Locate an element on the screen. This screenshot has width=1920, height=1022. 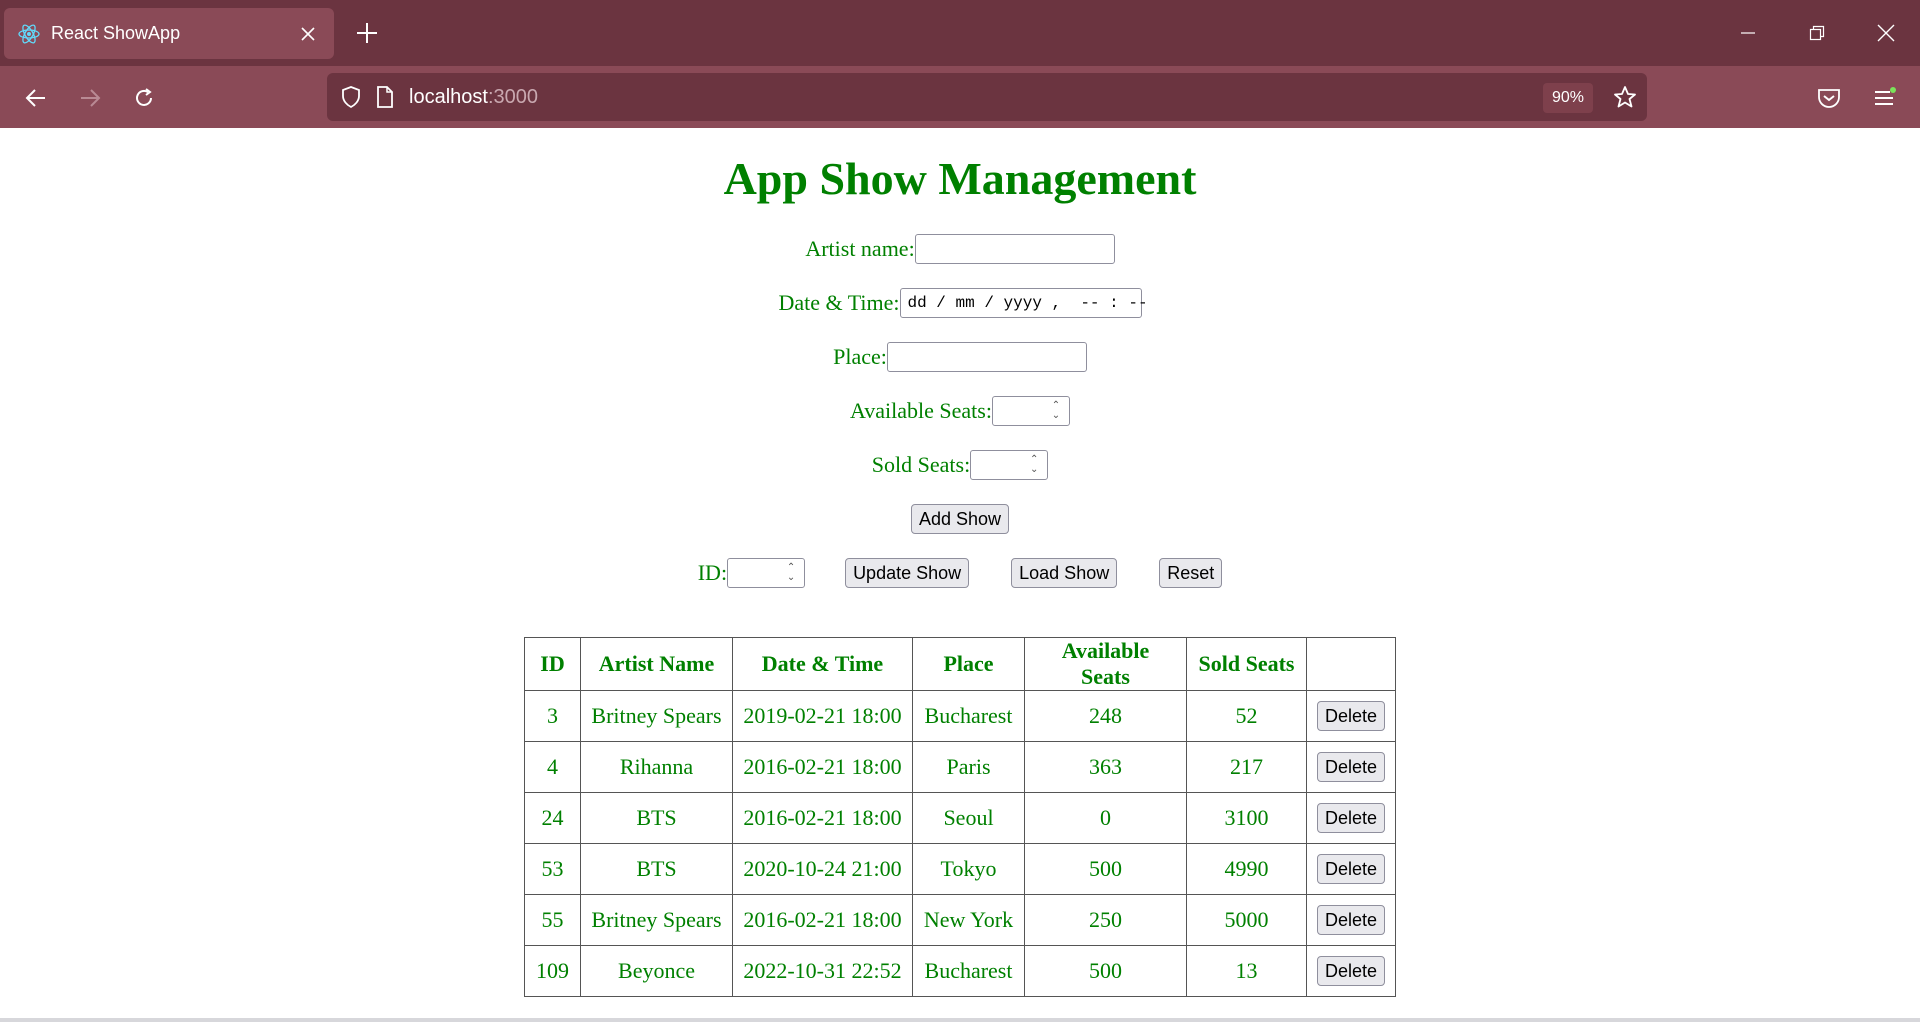
url-port: :3000 is located at coordinates (512, 96).